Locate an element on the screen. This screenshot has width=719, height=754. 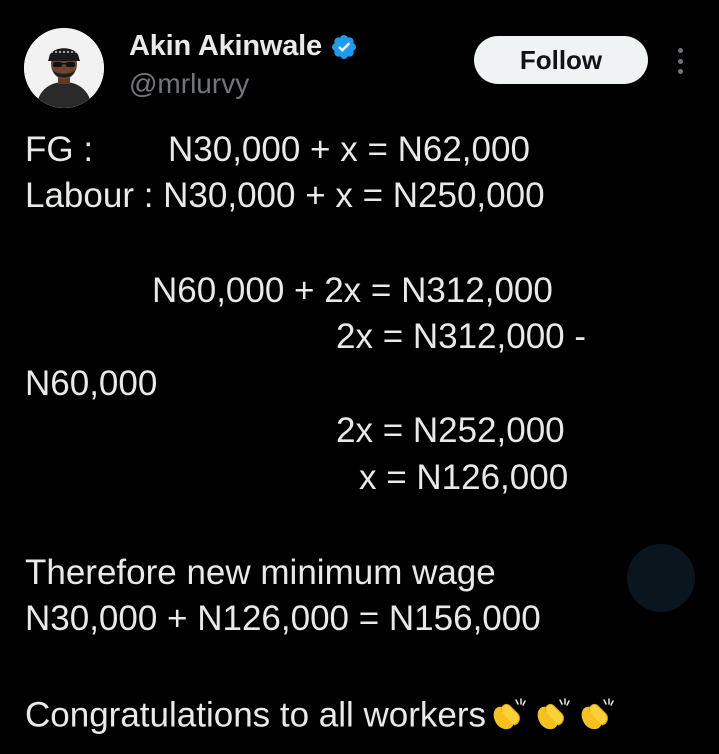
author-handle: @mrlurvy is located at coordinates (189, 84).